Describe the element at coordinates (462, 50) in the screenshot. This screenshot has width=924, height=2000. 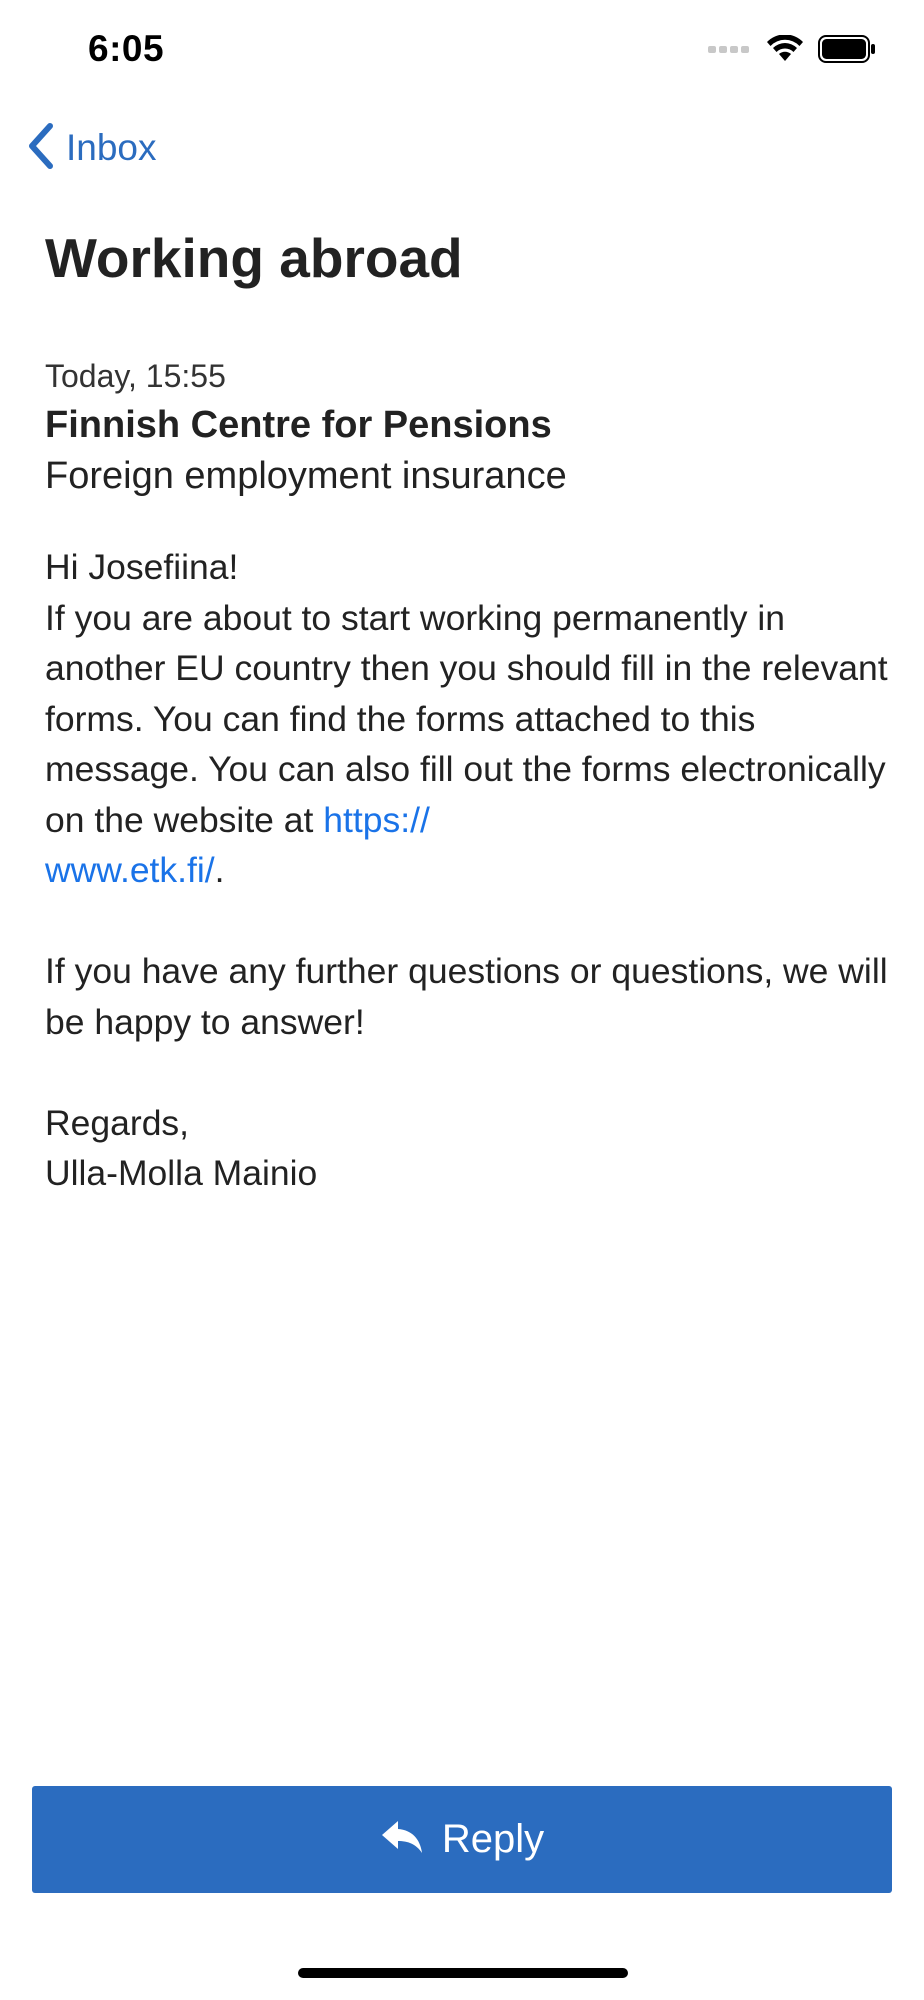
I see `status-bar: 6:05` at that location.